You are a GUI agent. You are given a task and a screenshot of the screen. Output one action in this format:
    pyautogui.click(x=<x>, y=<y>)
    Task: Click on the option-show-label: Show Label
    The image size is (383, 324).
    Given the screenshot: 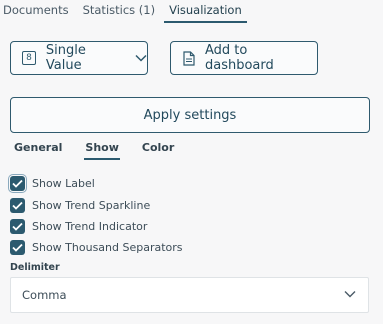 What is the action you would take?
    pyautogui.click(x=52, y=183)
    